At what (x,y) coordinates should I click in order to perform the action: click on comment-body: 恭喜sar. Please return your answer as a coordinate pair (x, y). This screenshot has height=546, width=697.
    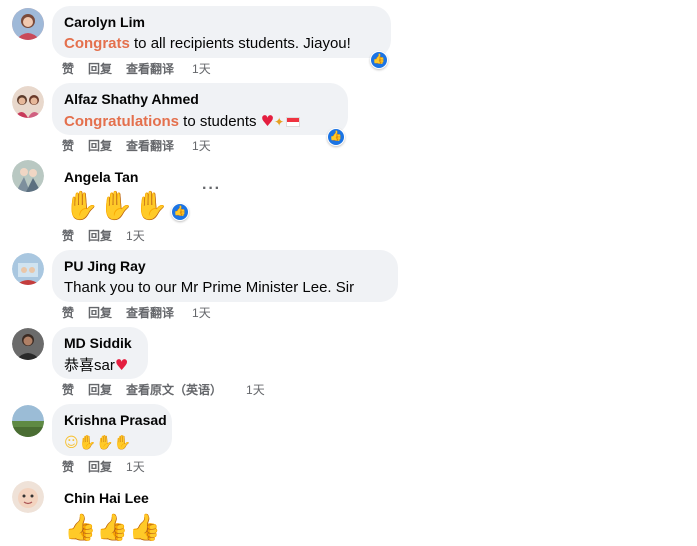
    Looking at the image, I should click on (89, 365).